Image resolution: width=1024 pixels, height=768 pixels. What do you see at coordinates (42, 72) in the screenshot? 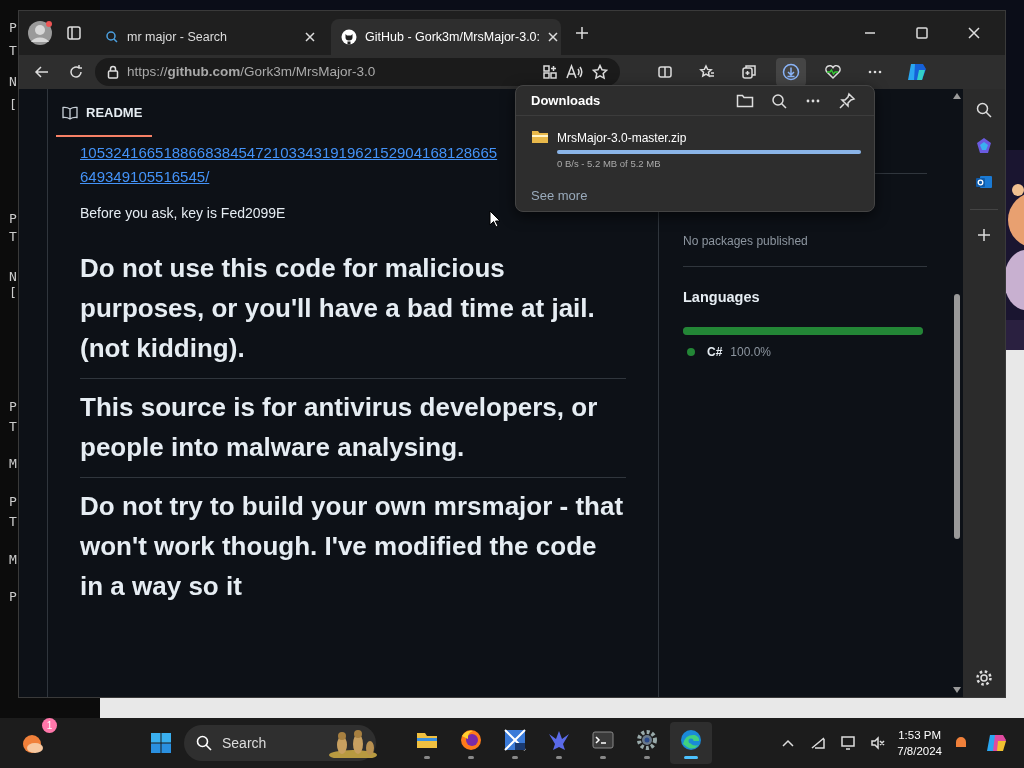
I see `back-arrow-icon` at bounding box center [42, 72].